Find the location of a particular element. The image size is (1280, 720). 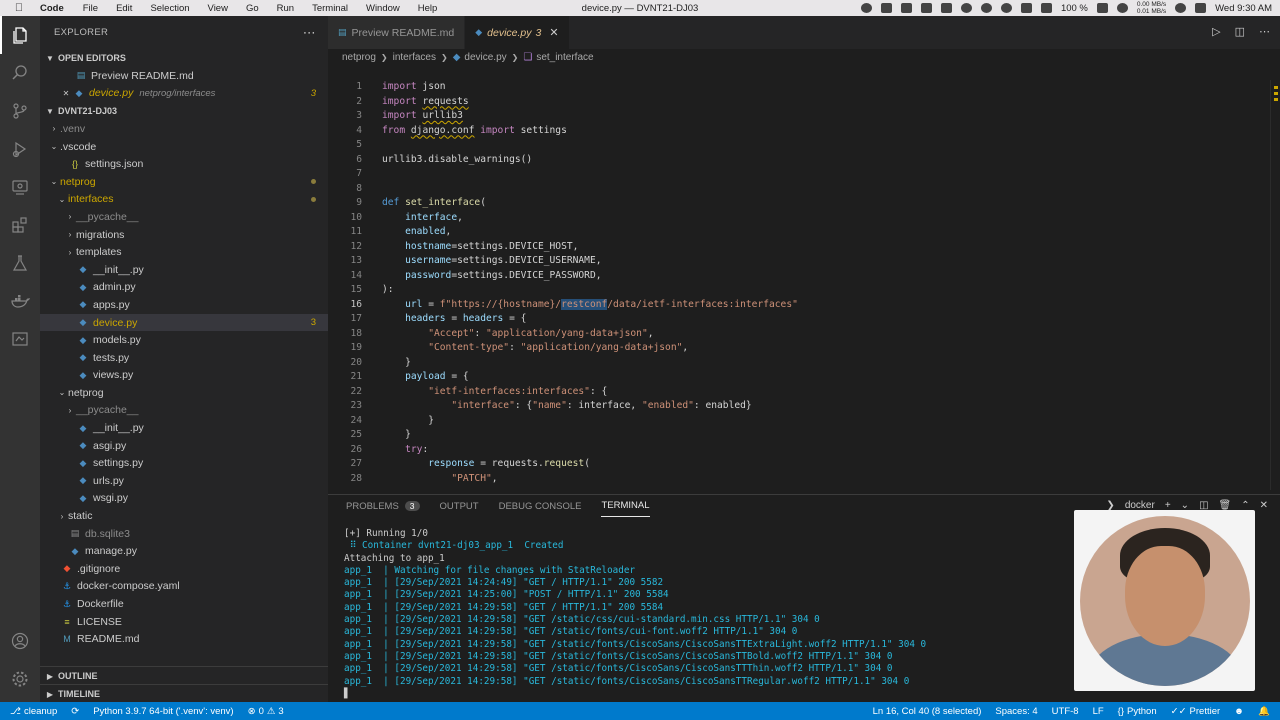

tab-preview-readme: ▤ Preview README.md is located at coordinates (397, 32).